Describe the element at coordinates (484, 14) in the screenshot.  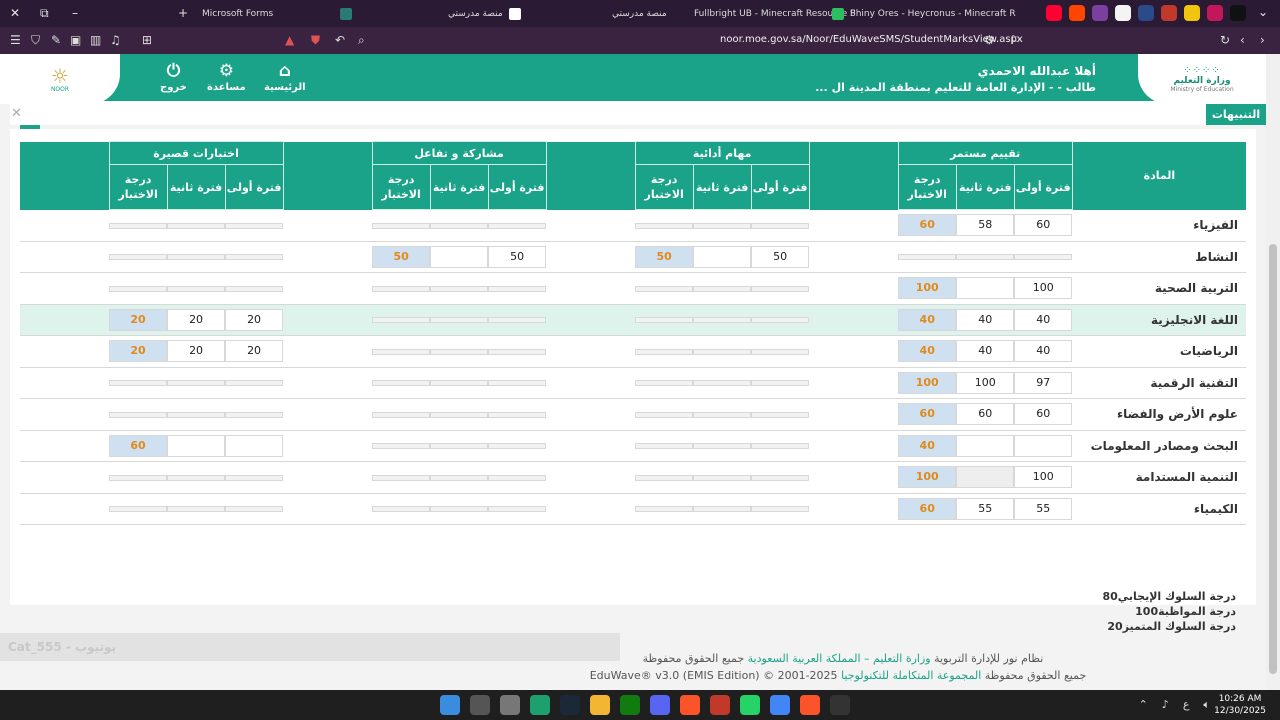
I see `tab-madrasati-2: منصة مدرستي` at that location.